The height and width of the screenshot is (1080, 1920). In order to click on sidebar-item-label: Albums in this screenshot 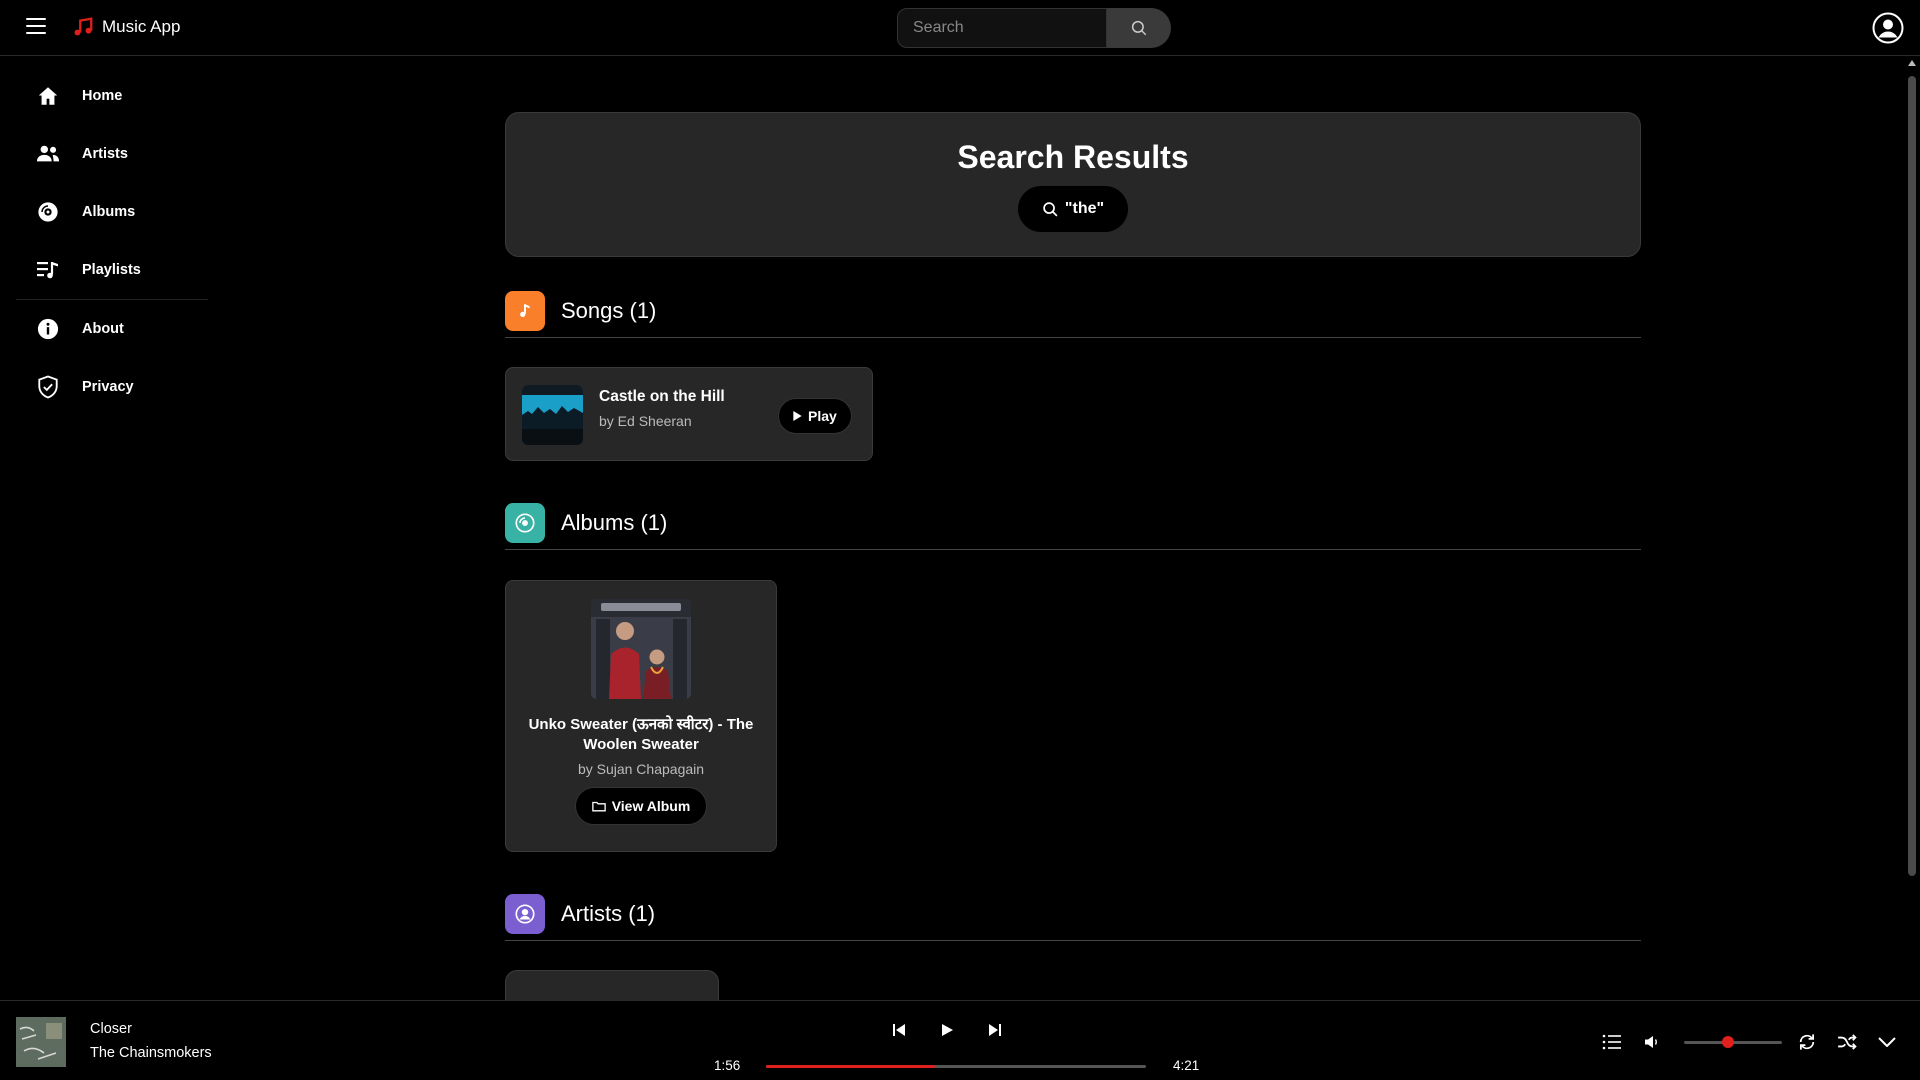, I will do `click(109, 212)`.